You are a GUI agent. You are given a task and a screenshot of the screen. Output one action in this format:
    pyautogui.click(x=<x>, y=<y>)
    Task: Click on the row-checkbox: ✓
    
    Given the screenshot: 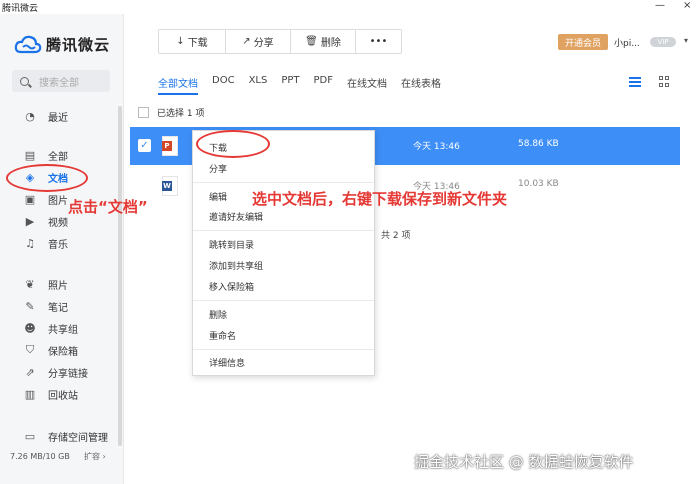 What is the action you would take?
    pyautogui.click(x=144, y=145)
    